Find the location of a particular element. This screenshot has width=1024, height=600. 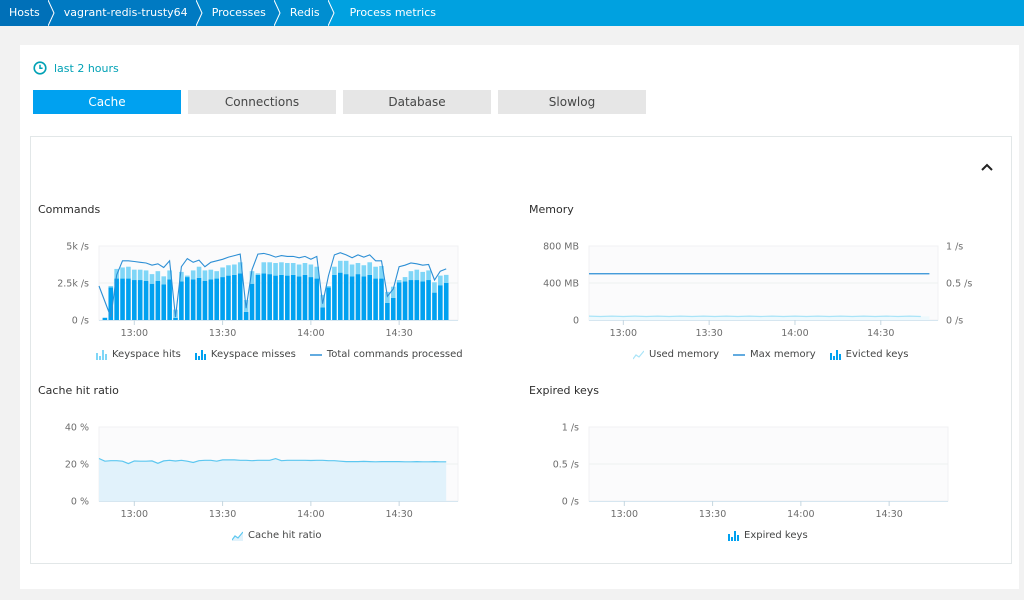

legend-label: Evicted keys is located at coordinates (877, 354).